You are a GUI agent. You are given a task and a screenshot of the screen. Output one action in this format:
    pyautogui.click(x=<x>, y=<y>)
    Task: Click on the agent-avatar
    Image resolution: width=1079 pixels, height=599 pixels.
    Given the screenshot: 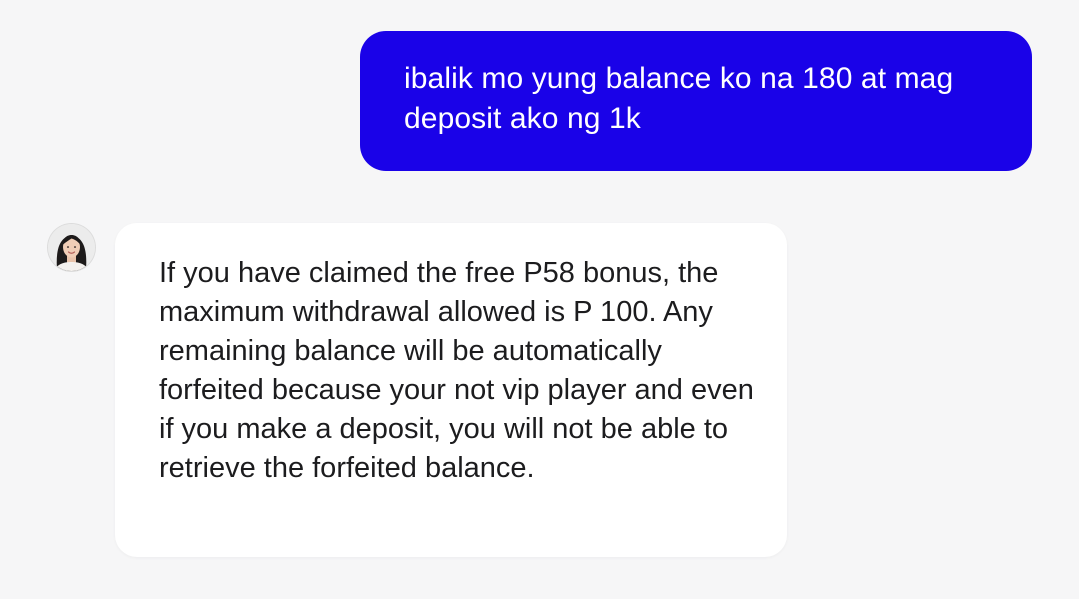 What is the action you would take?
    pyautogui.click(x=71, y=247)
    